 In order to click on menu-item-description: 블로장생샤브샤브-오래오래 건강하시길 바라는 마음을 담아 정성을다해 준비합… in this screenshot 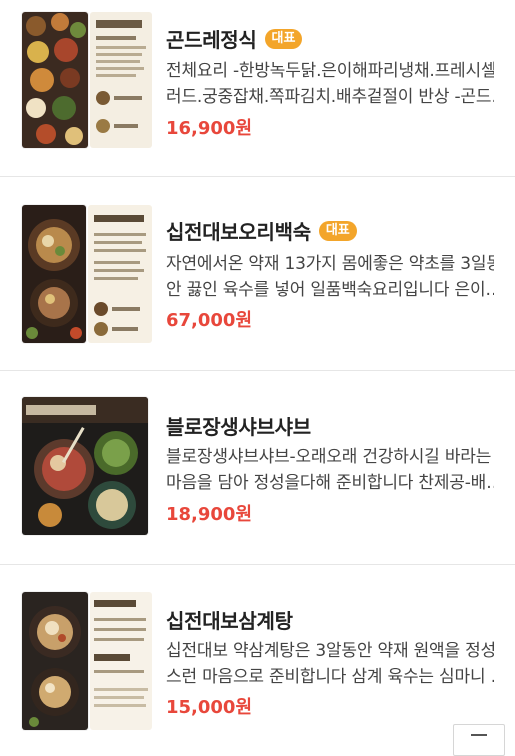, I will do `click(330, 470)`.